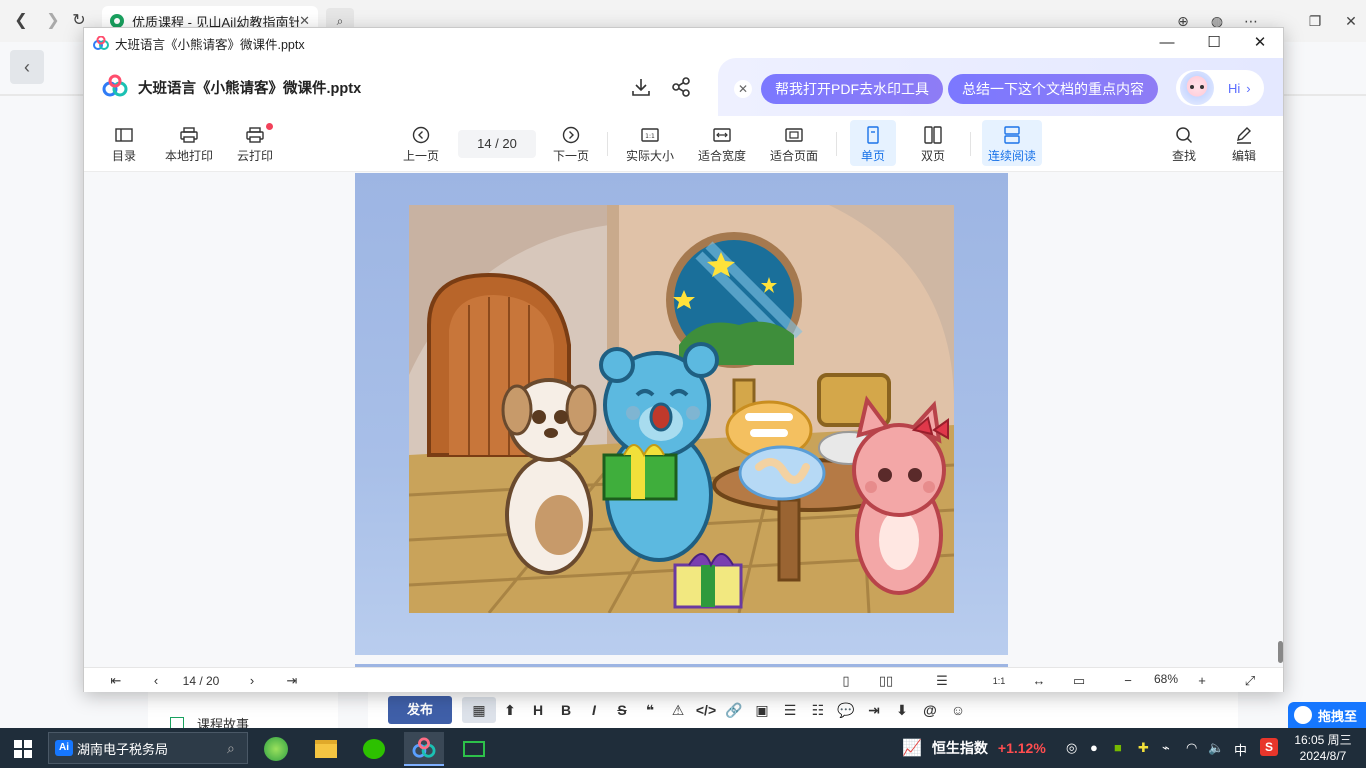  What do you see at coordinates (374, 749) in the screenshot?
I see `wechat-icon` at bounding box center [374, 749].